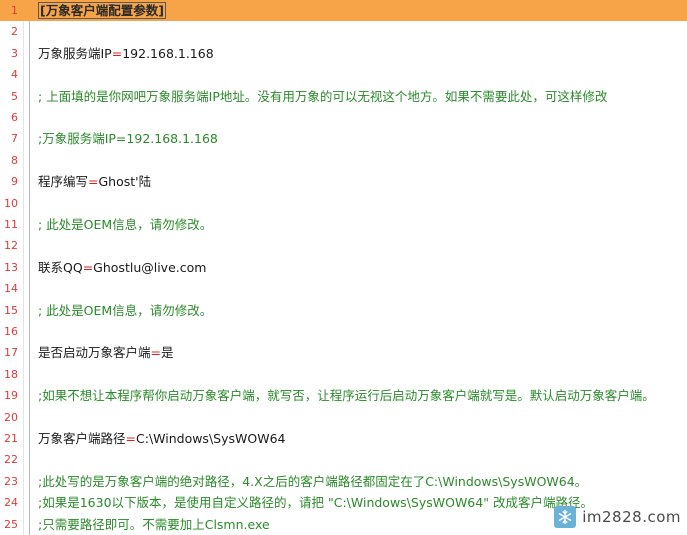 The width and height of the screenshot is (687, 535). What do you see at coordinates (11, 310) in the screenshot?
I see `line-number: 15` at bounding box center [11, 310].